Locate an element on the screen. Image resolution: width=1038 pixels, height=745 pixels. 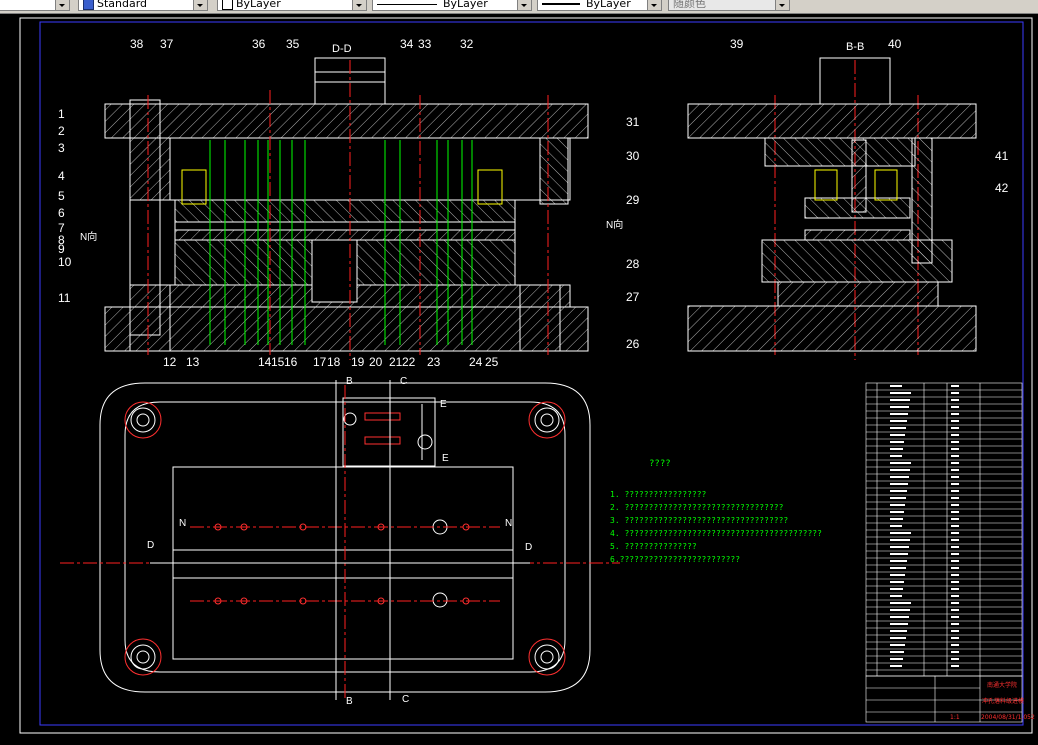
text-style-dropdown: Standard is located at coordinates (143, 5).